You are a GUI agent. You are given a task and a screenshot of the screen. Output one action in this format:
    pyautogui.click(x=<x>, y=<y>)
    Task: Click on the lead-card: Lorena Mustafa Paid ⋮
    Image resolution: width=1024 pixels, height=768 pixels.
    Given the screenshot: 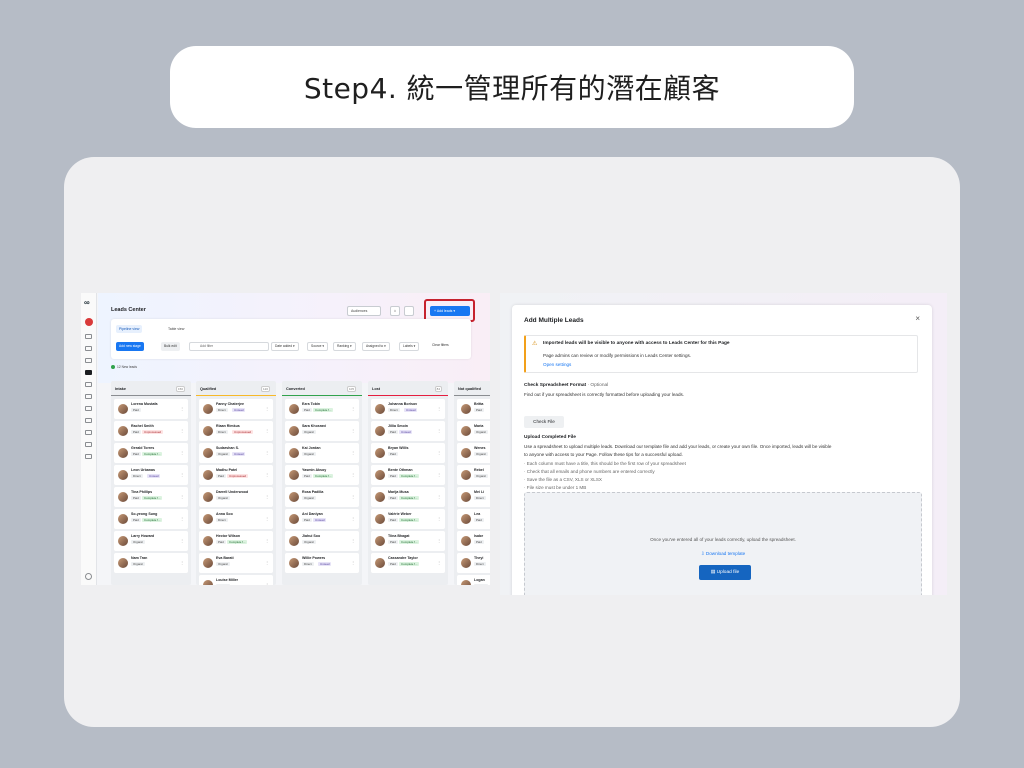 What is the action you would take?
    pyautogui.click(x=151, y=409)
    